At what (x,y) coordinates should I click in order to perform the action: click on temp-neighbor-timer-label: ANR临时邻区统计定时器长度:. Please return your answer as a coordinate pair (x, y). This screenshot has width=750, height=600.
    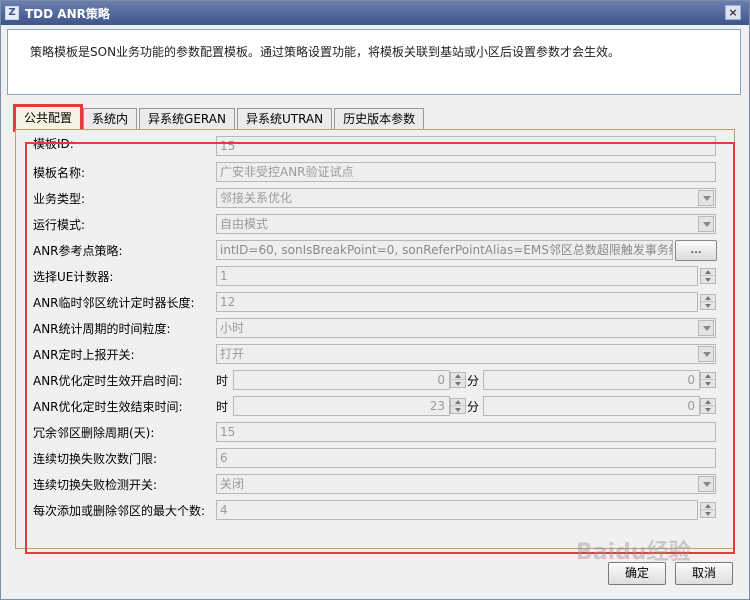
    Looking at the image, I should click on (114, 303).